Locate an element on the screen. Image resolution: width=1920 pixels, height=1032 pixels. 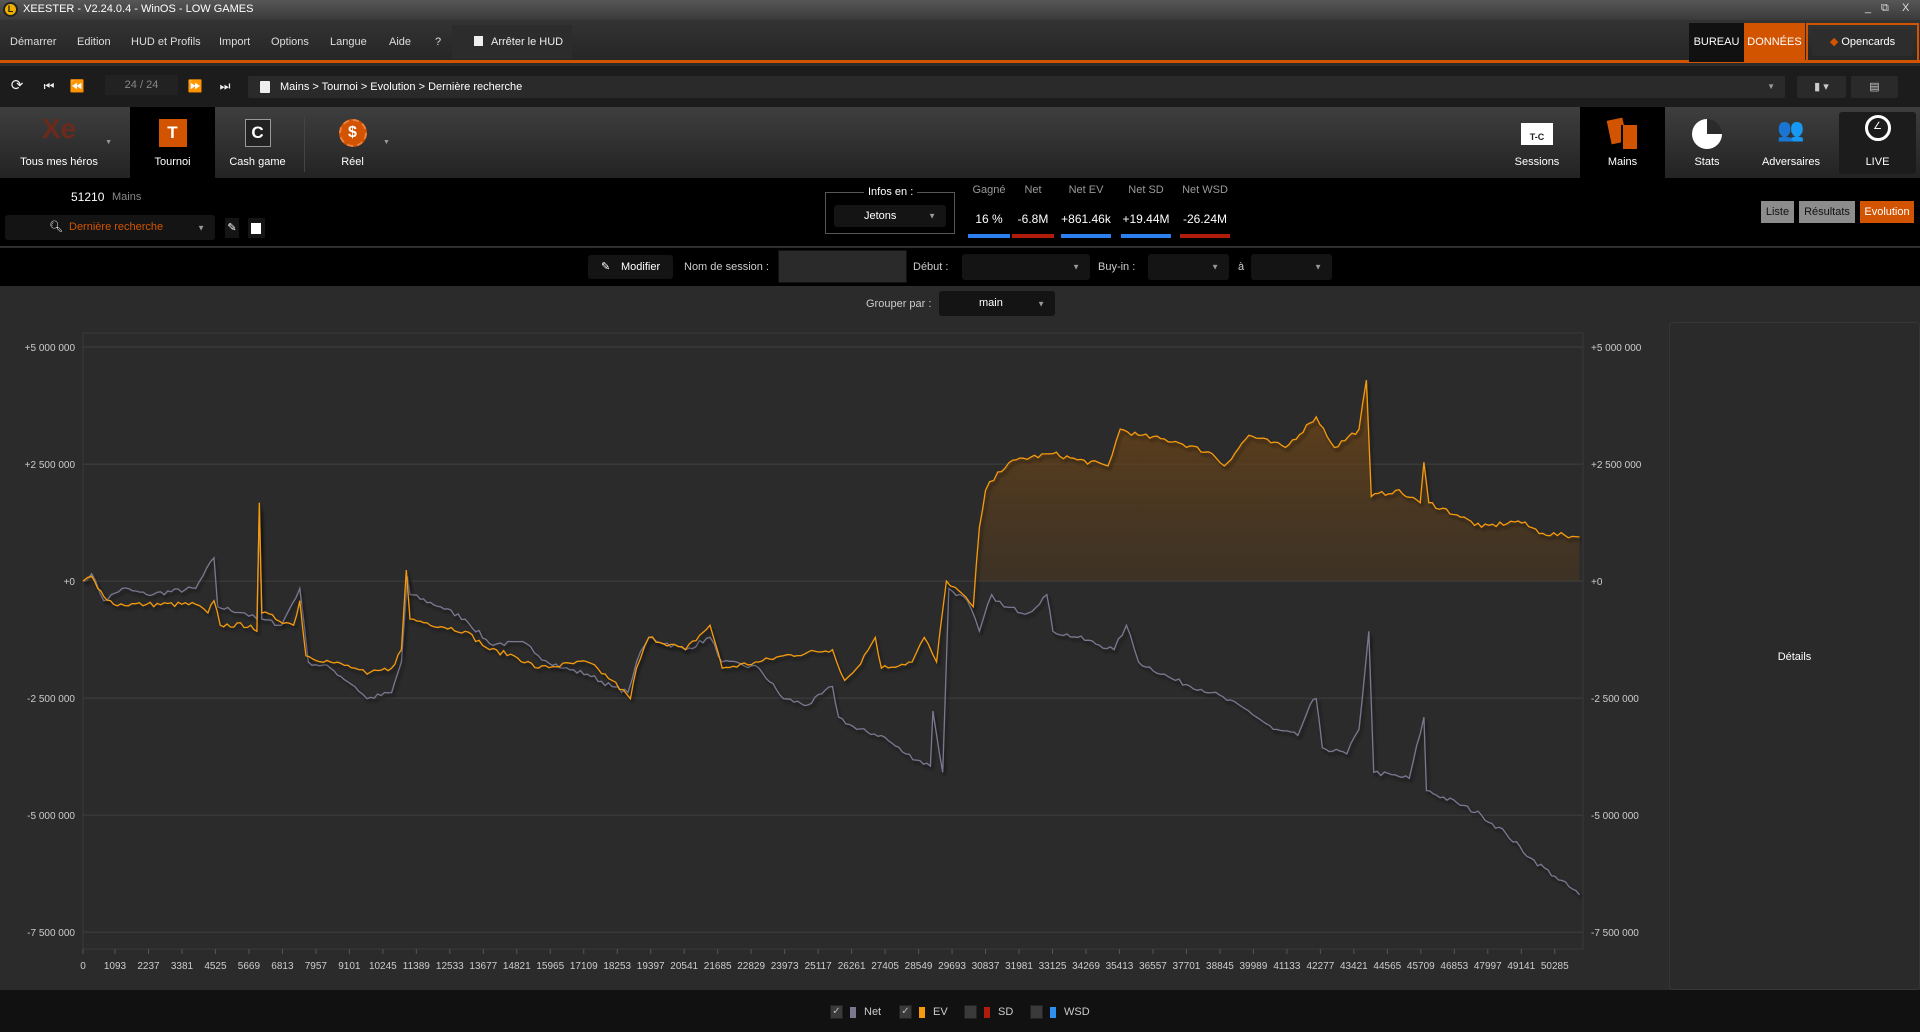
copy-search-button is located at coordinates (256, 228).